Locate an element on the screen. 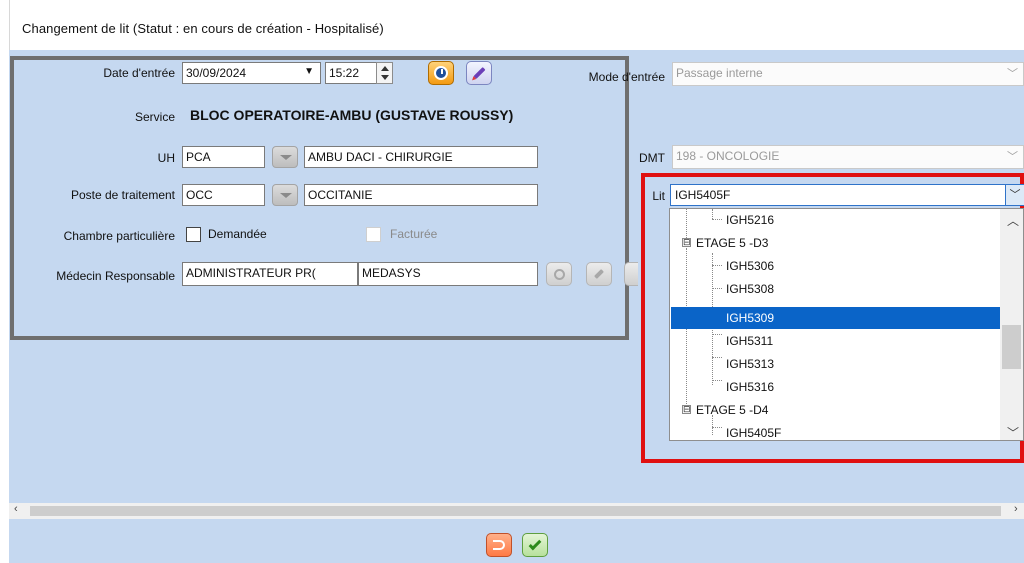  validate-button is located at coordinates (535, 545).